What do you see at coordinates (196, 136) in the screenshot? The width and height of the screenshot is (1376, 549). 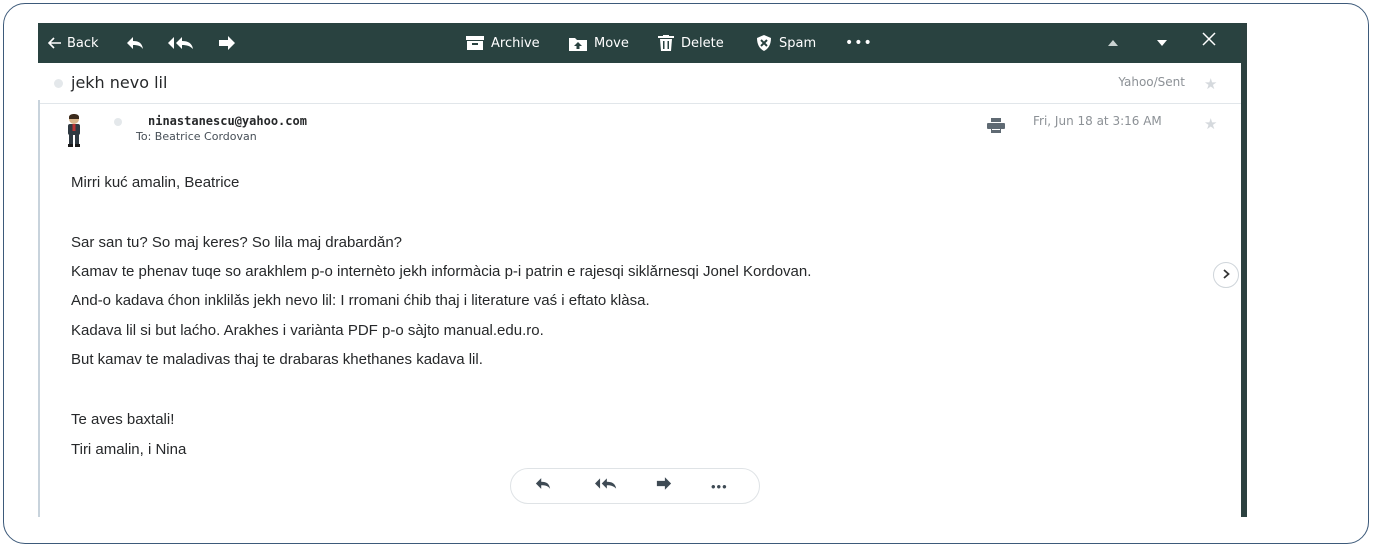 I see `recipient-line: To: Beatrice Cordovan` at bounding box center [196, 136].